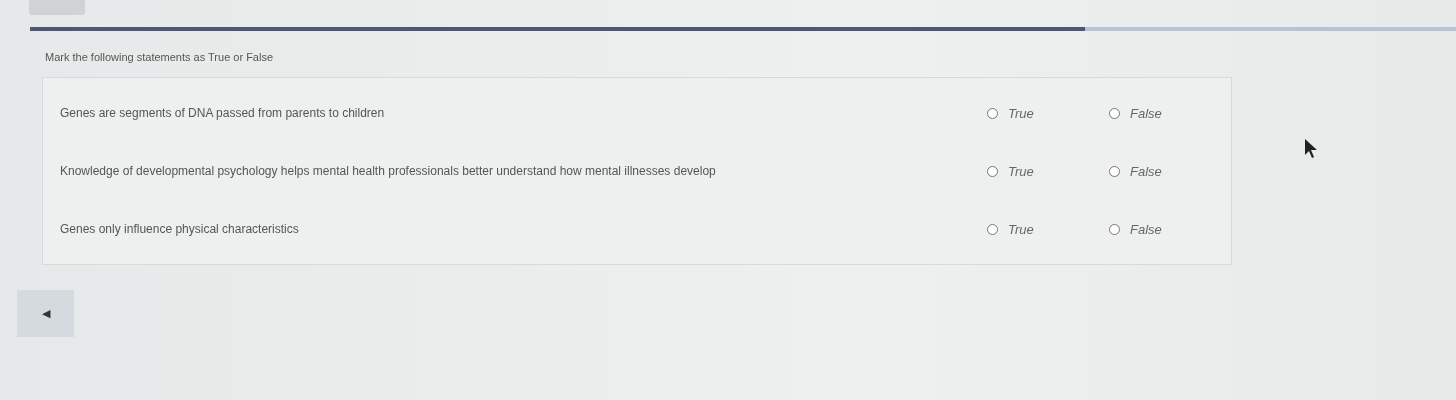 The width and height of the screenshot is (1456, 400). Describe the element at coordinates (160, 57) in the screenshot. I see `instruction-text: Mark the following statements as True or False` at that location.